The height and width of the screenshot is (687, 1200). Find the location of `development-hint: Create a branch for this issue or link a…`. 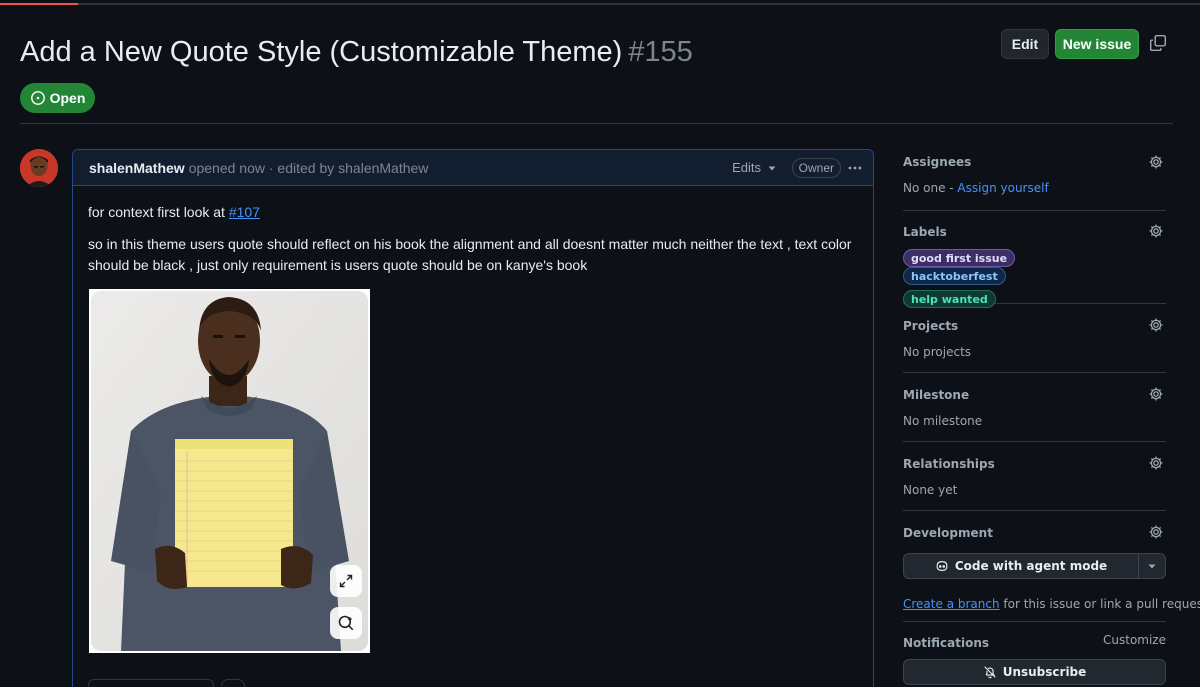

development-hint: Create a branch for this issue or link a… is located at coordinates (1051, 604).